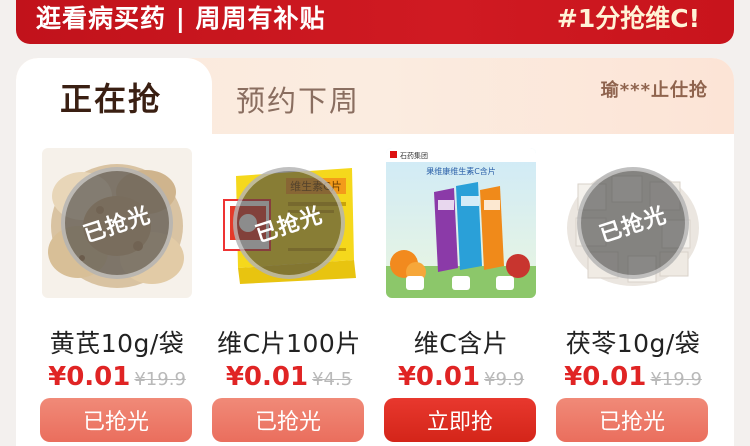 This screenshot has width=750, height=446. I want to click on product-image-astragalus: 已抢光, so click(117, 223).